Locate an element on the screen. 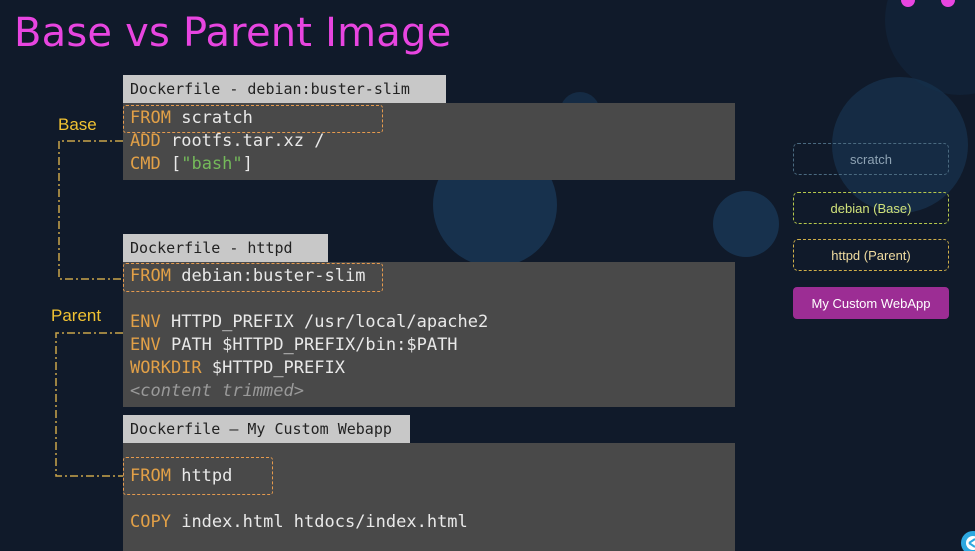  cloud-icon is located at coordinates (968, 541).